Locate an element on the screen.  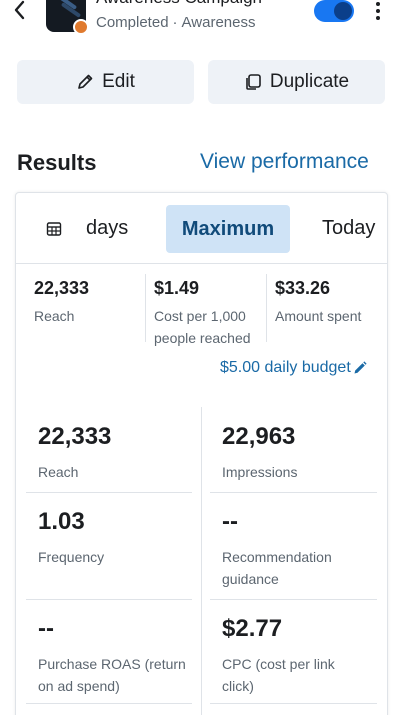
summary-cpm: $1.49 Cost per 1,000 people reached is located at coordinates (208, 313).